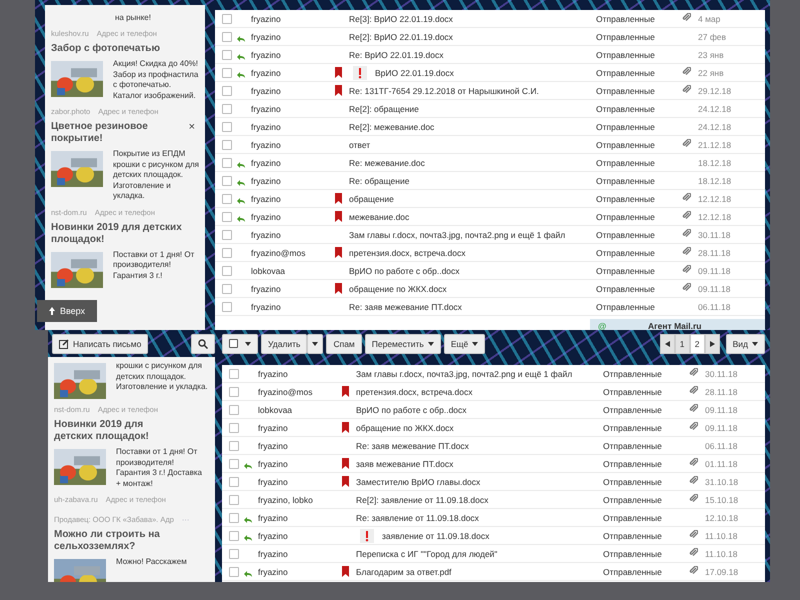 Image resolution: width=800 pixels, height=600 pixels. Describe the element at coordinates (715, 199) in the screenshot. I see `date: 12.12.18` at that location.